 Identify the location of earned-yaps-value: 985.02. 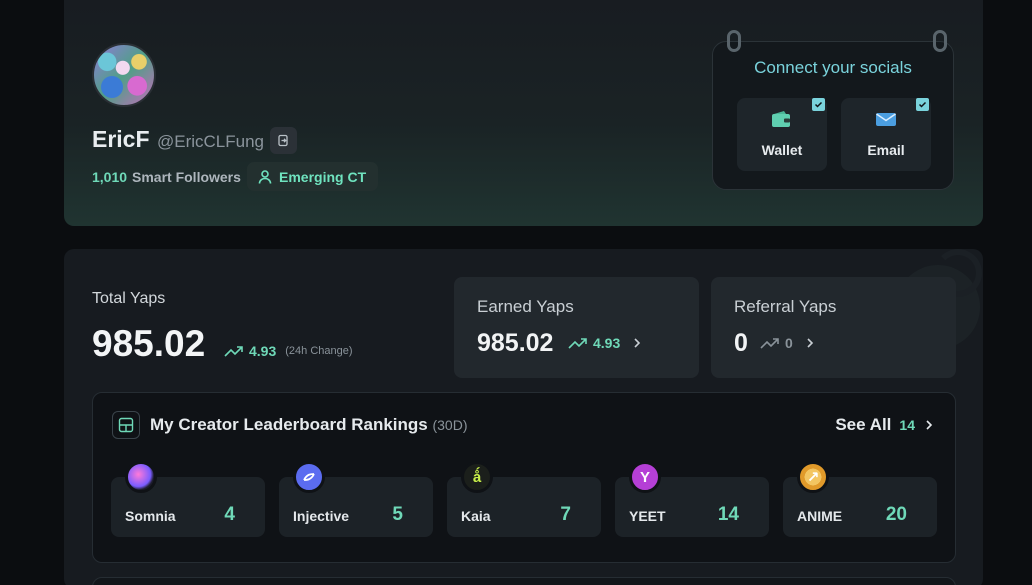
(515, 343).